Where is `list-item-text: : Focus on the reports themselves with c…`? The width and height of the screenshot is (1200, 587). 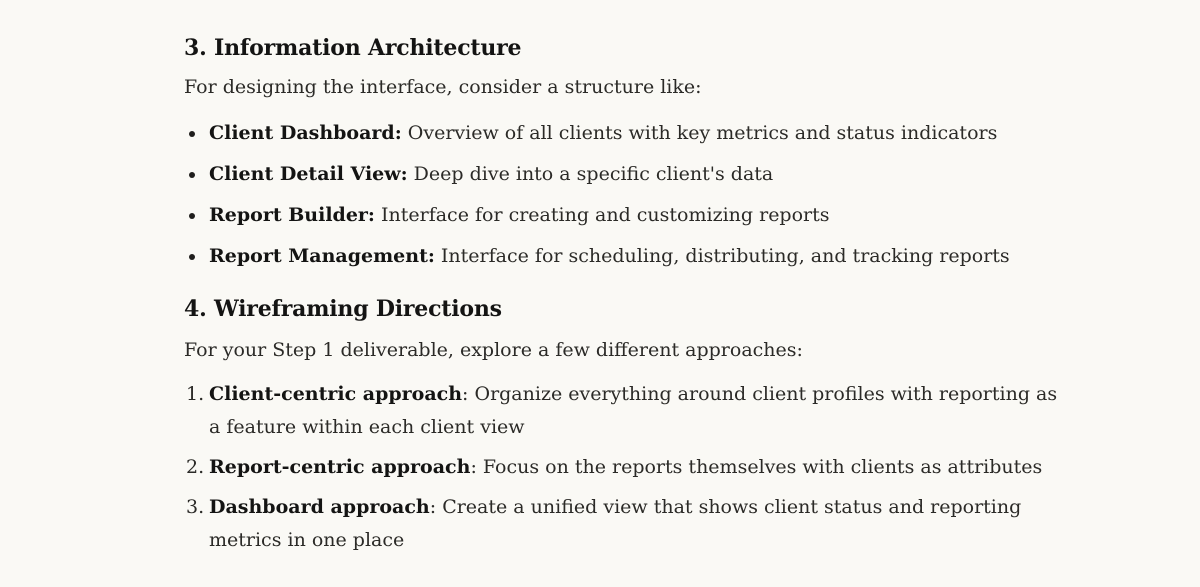 list-item-text: : Focus on the reports themselves with c… is located at coordinates (756, 467).